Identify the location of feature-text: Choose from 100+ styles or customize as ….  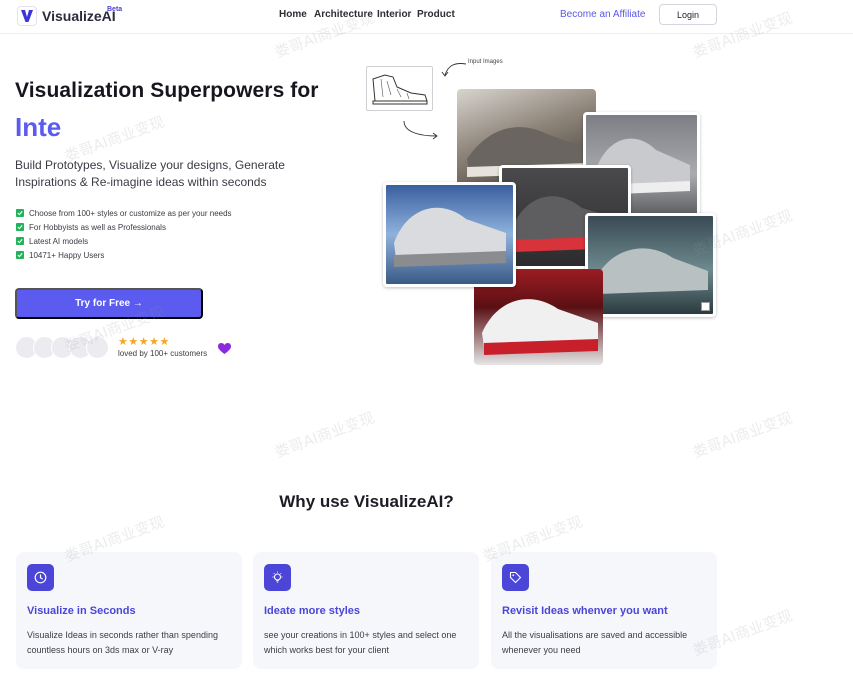
(130, 213).